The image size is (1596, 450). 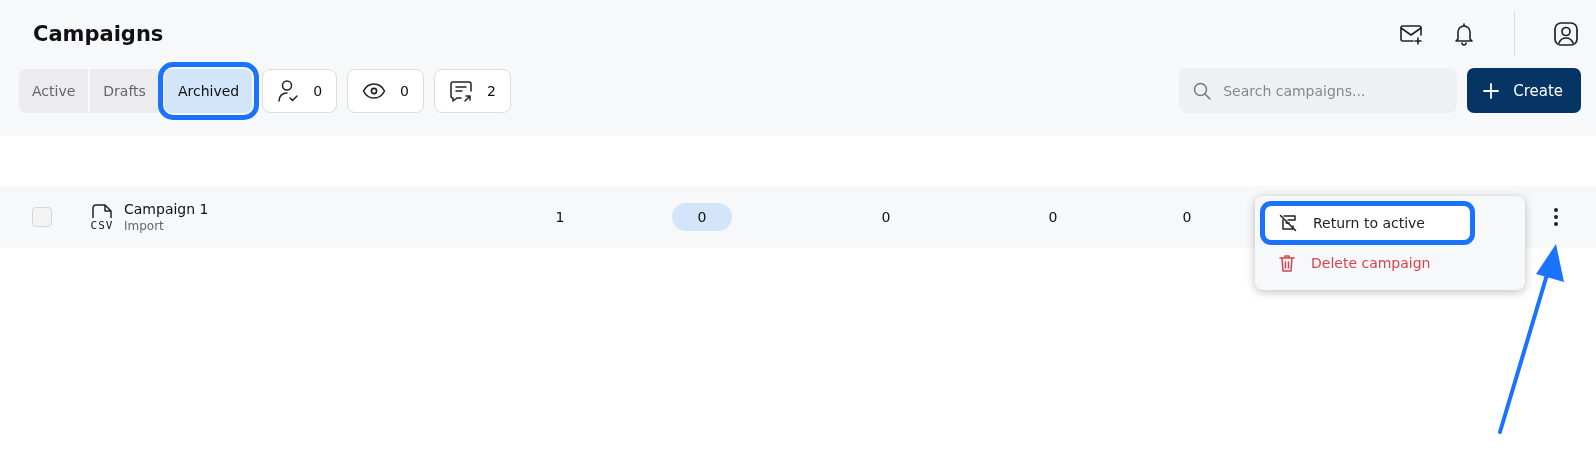 I want to click on campaign-name: Campaign 1, so click(x=166, y=209).